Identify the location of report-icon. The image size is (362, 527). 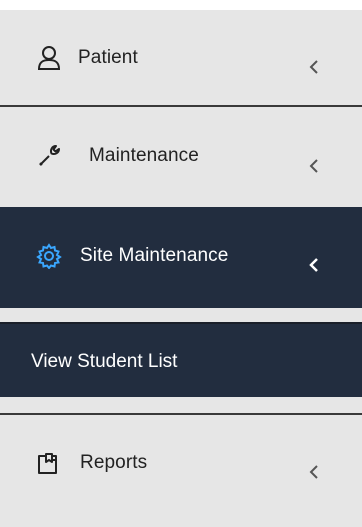
(49, 463).